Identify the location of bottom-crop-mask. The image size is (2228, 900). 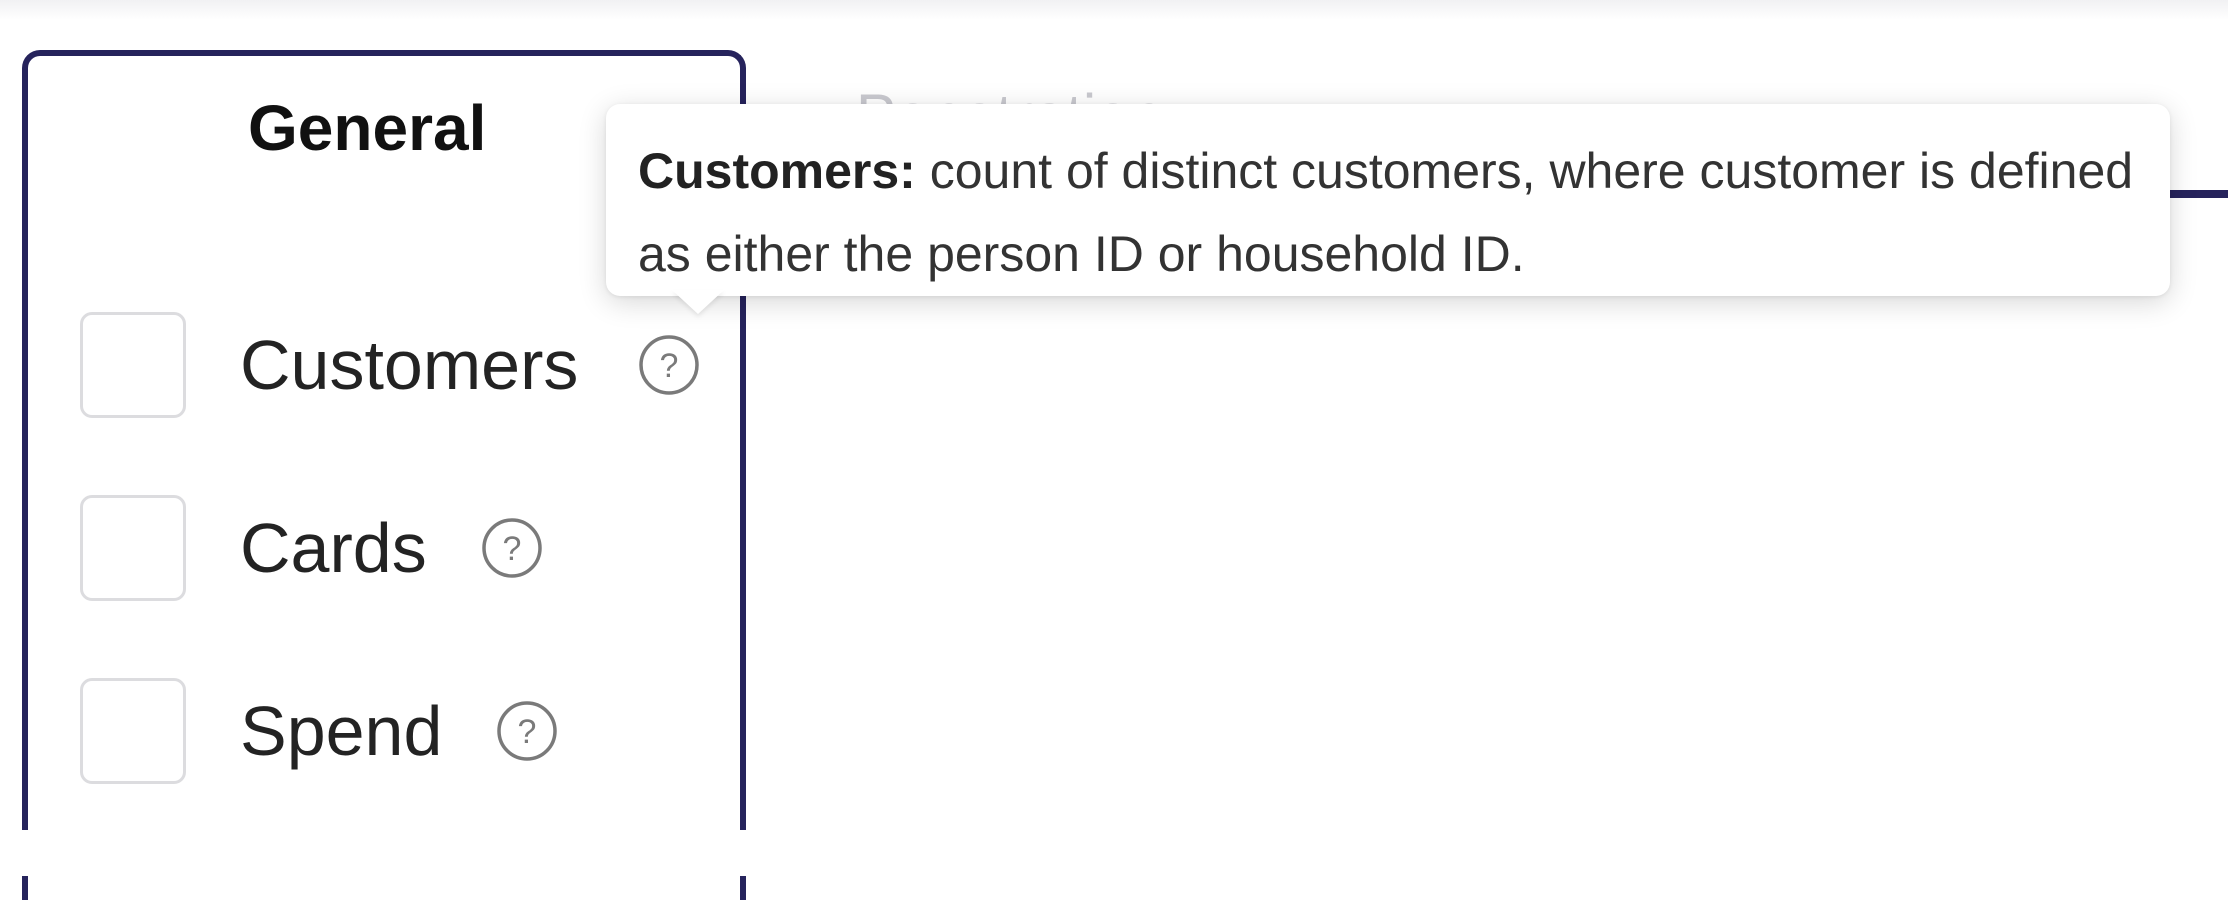
(1114, 853).